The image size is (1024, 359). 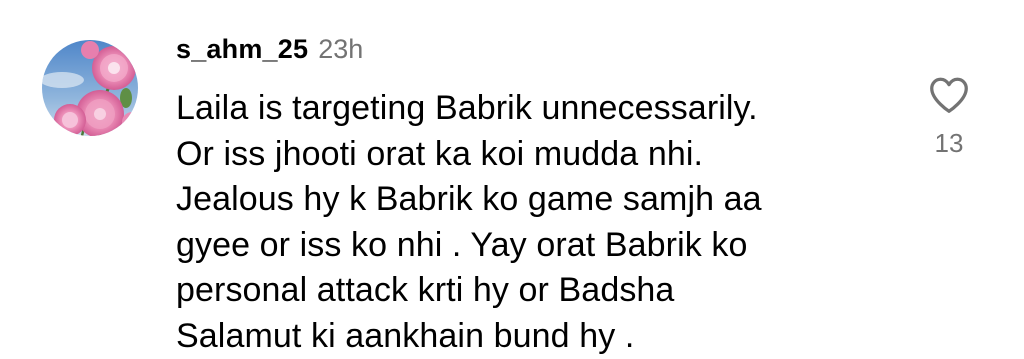 What do you see at coordinates (536, 291) in the screenshot?
I see `comment-text-line: personal attack krti hy or Badsha` at bounding box center [536, 291].